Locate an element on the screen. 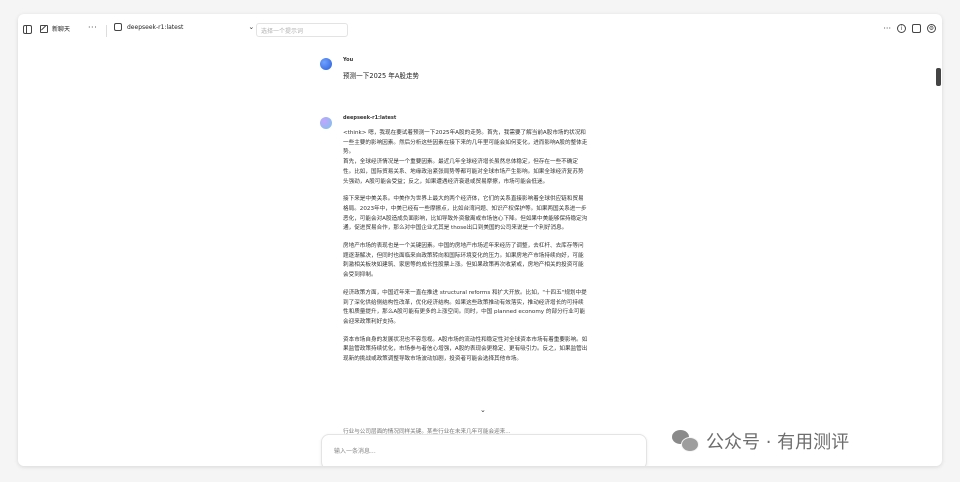 Image resolution: width=960 pixels, height=482 pixels. chevron-down-icon: ⌄ is located at coordinates (251, 27).